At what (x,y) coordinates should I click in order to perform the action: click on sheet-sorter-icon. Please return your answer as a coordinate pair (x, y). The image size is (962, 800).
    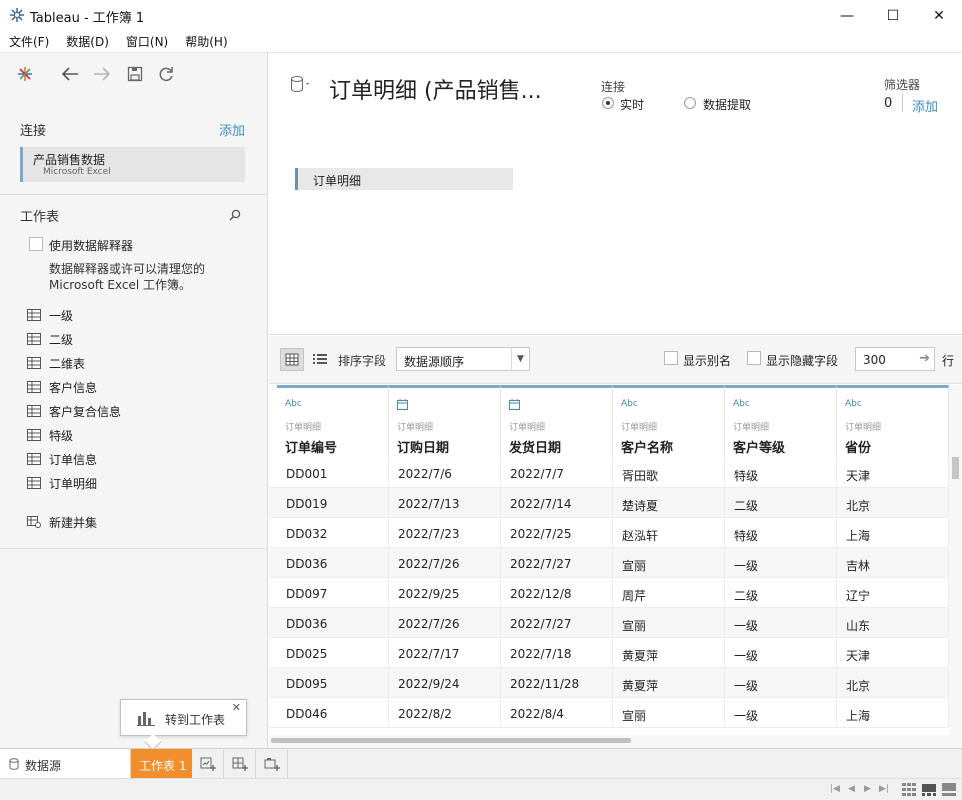
    Looking at the image, I should click on (909, 789).